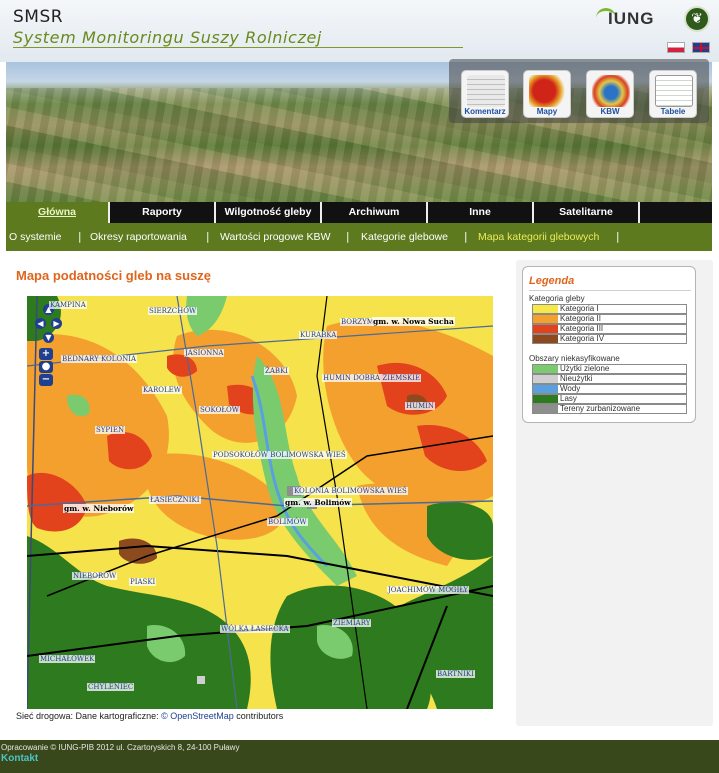 The width and height of the screenshot is (719, 773). I want to click on title-underline, so click(238, 47).